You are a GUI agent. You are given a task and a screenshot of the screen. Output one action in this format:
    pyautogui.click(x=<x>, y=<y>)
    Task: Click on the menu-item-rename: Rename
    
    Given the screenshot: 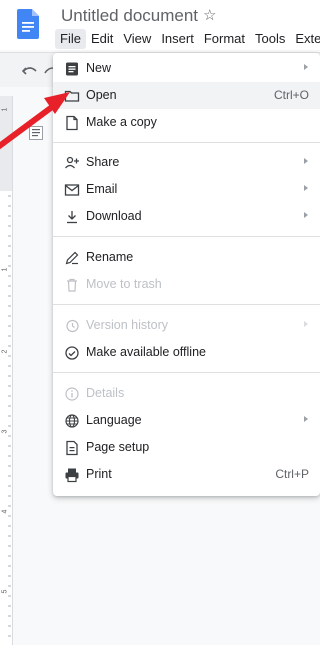 What is the action you would take?
    pyautogui.click(x=186, y=257)
    